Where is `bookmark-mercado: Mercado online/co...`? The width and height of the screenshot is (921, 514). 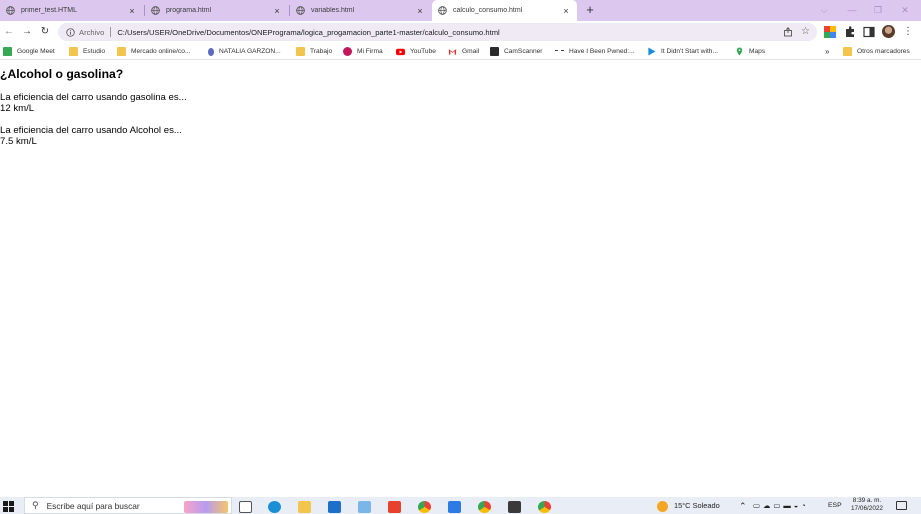 bookmark-mercado: Mercado online/co... is located at coordinates (153, 51).